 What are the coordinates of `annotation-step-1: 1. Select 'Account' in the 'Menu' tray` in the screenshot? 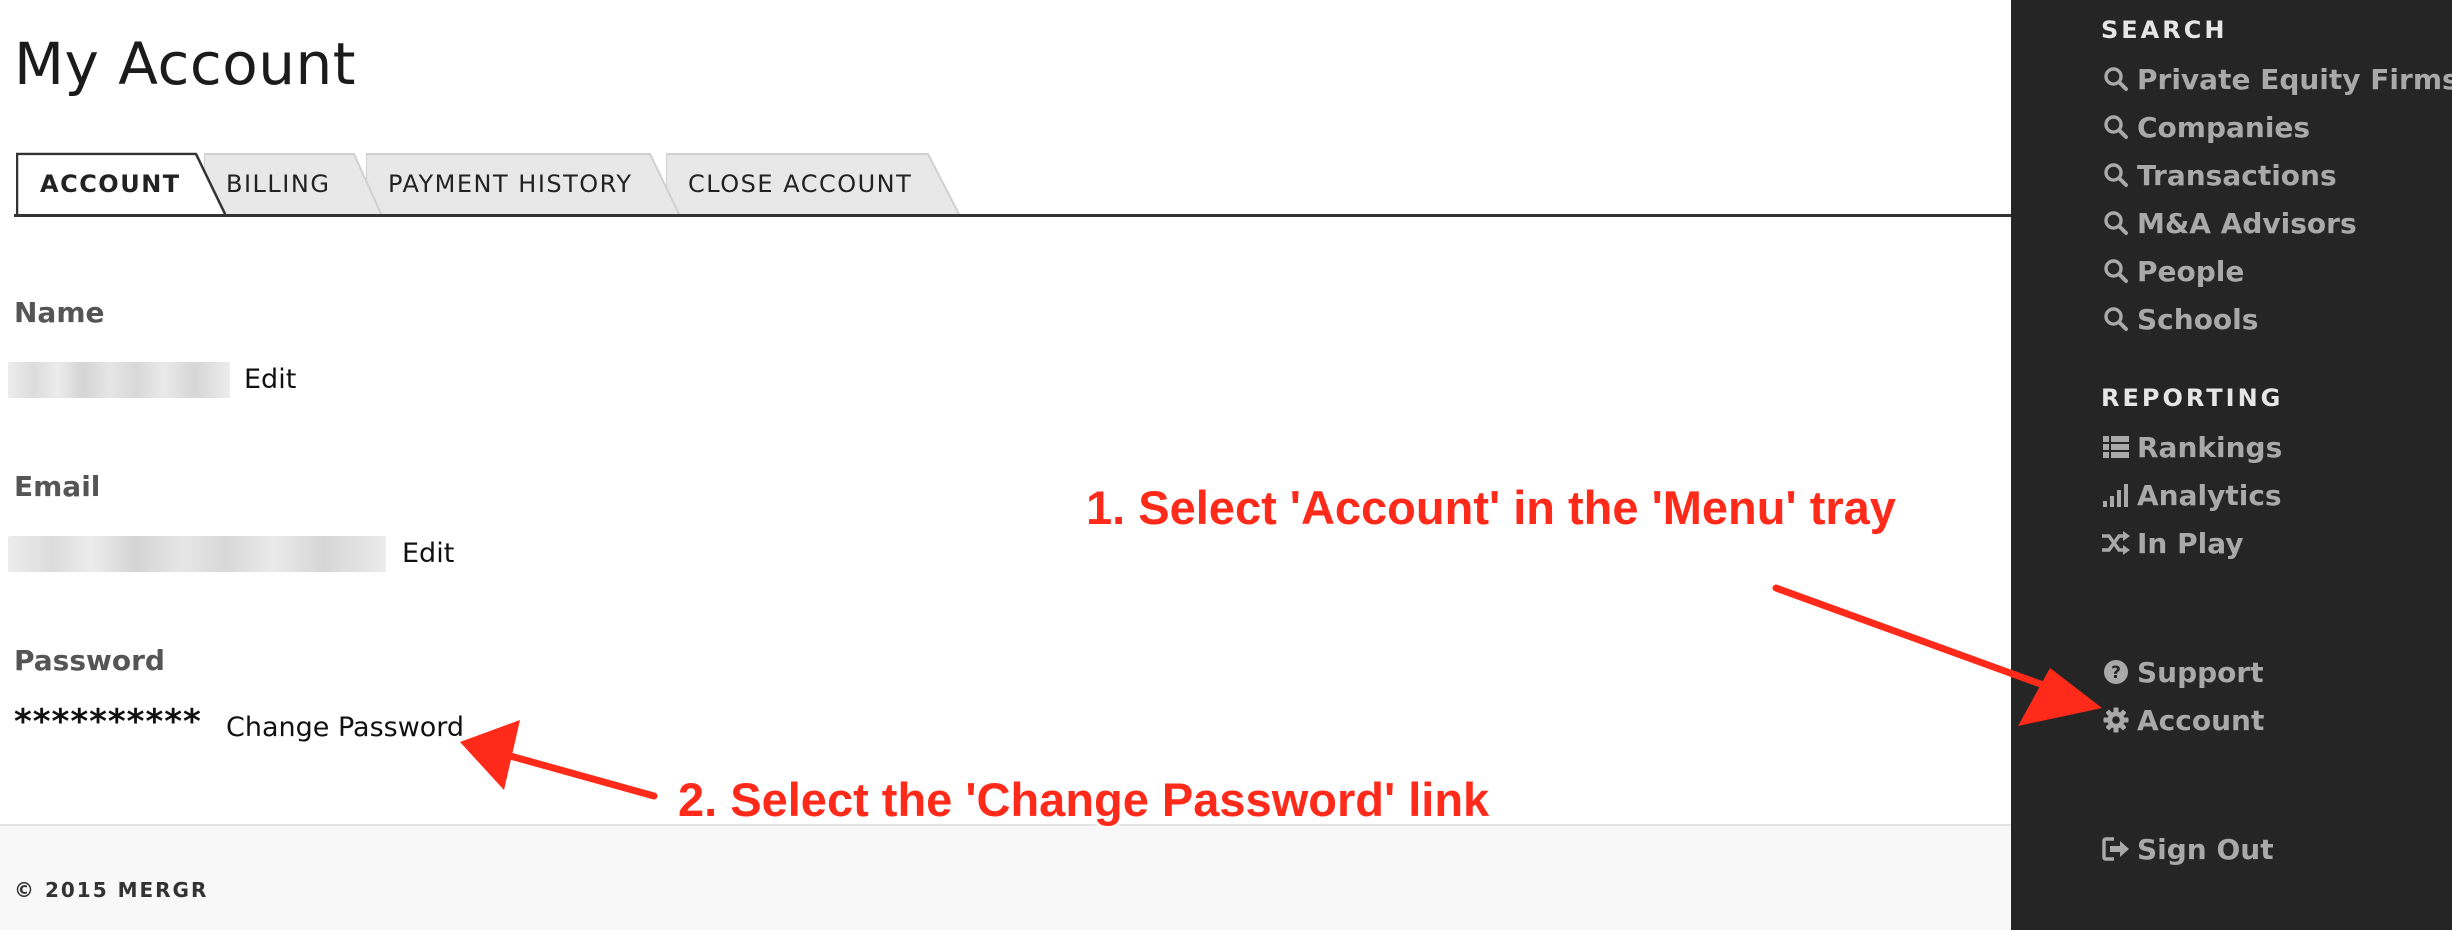 It's located at (1491, 507).